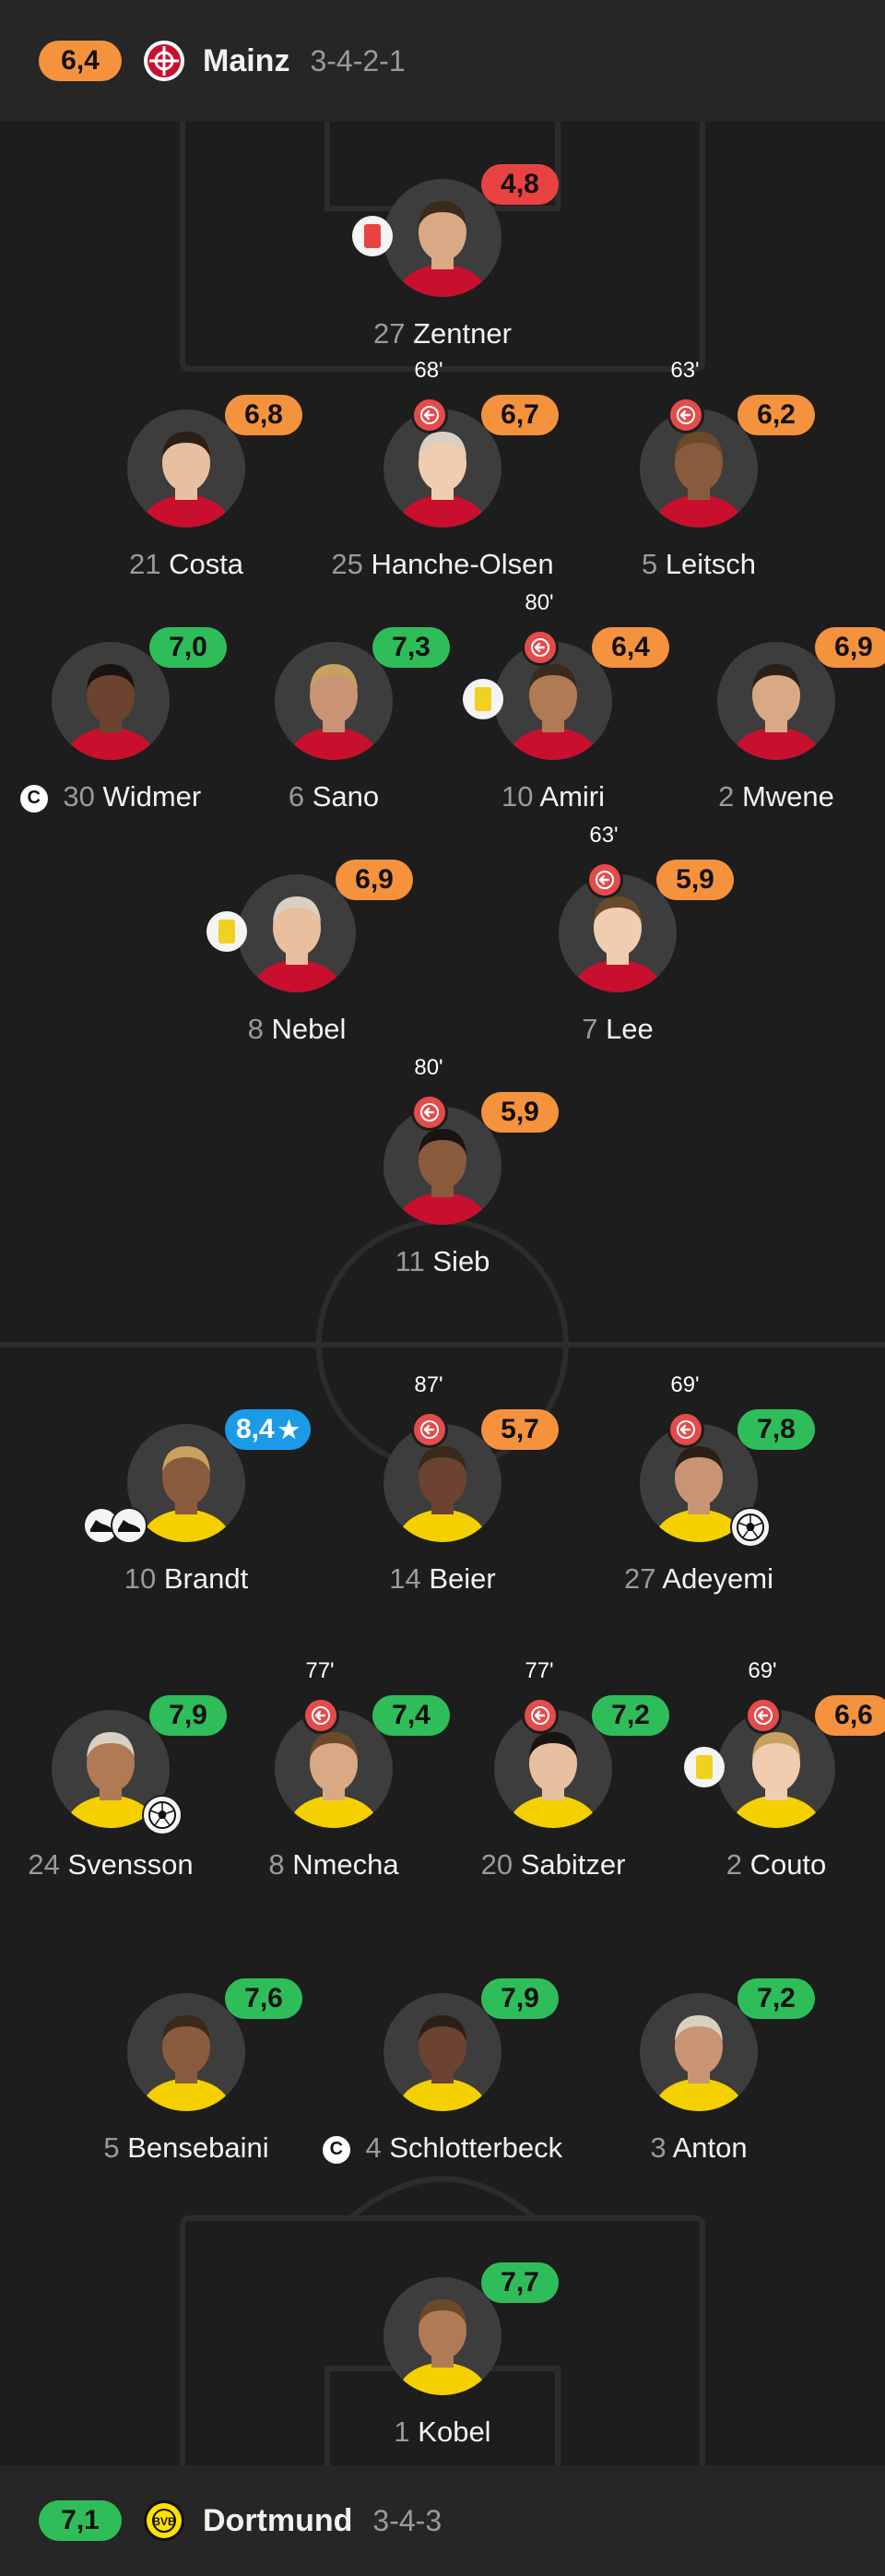 The image size is (885, 2576). Describe the element at coordinates (358, 60) in the screenshot. I see `home-formation: 3-4-2-1` at that location.